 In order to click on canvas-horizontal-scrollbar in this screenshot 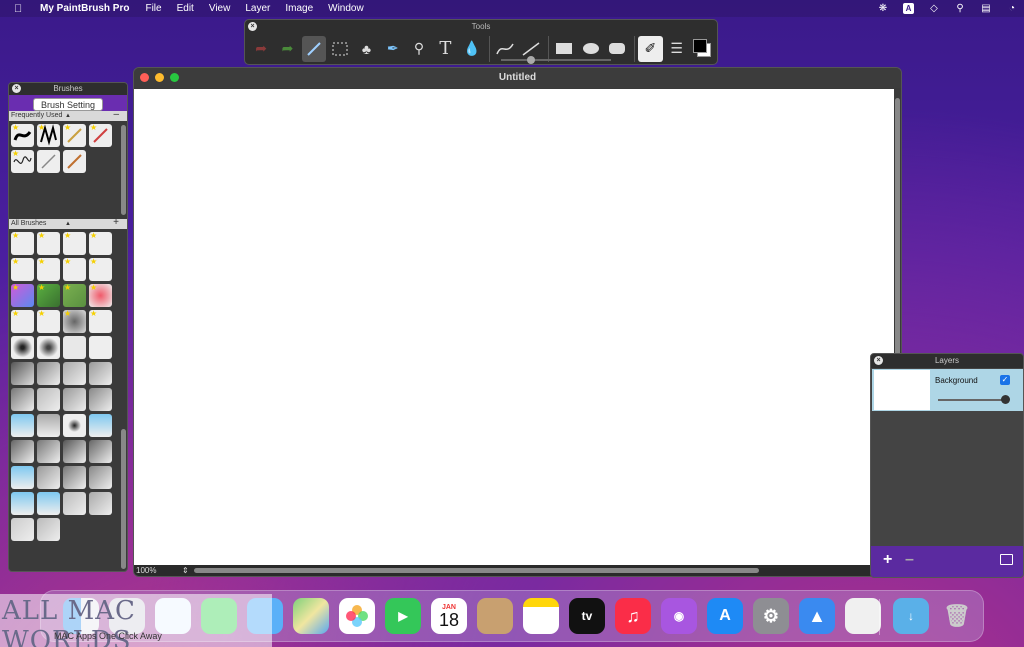, I will do `click(476, 570)`.